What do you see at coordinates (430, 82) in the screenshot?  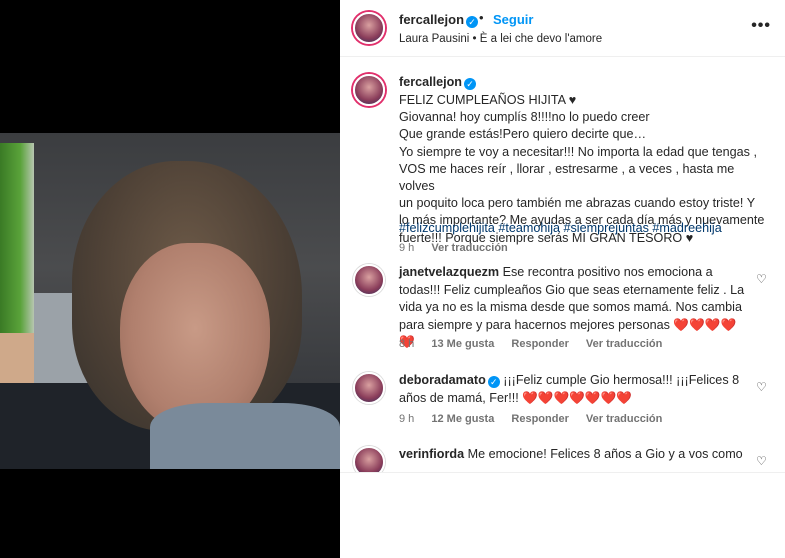 I see `caption-username: fercallejon` at bounding box center [430, 82].